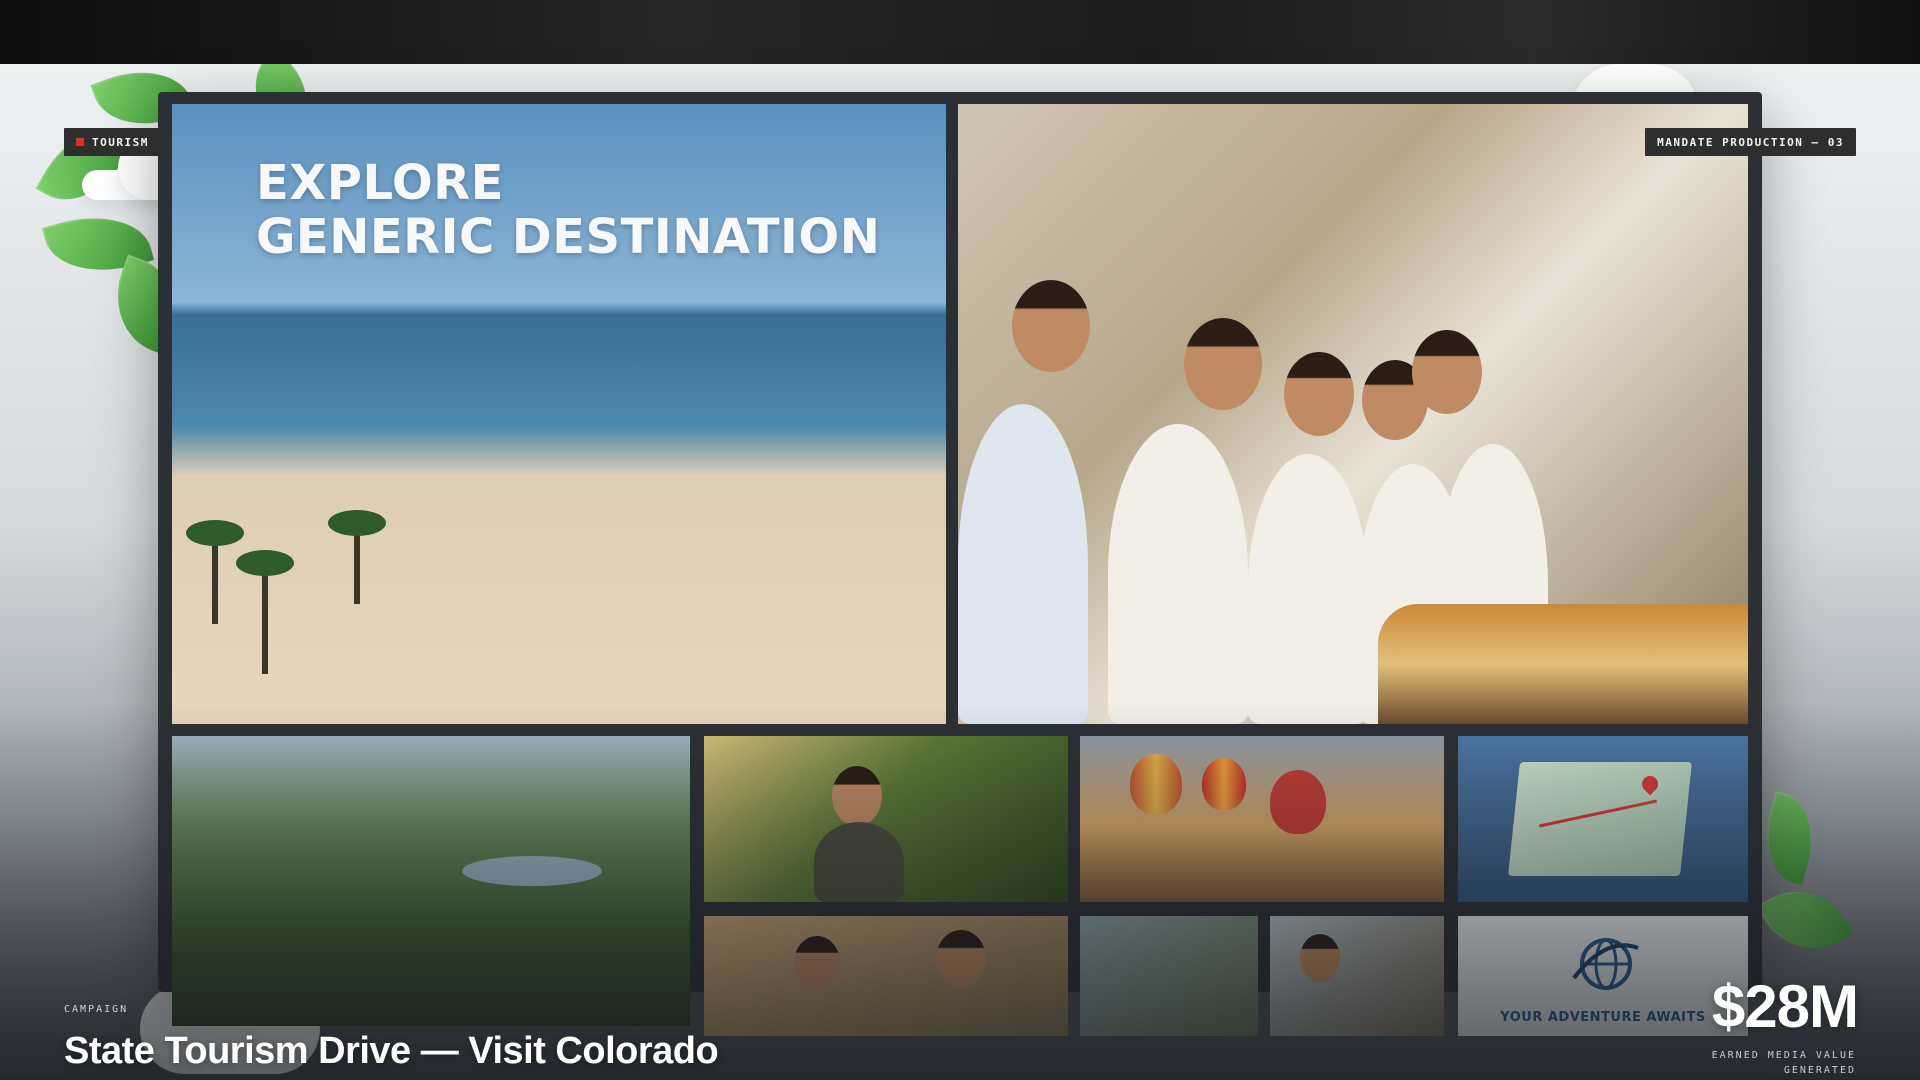 This screenshot has width=1920, height=1080. I want to click on headline-line-2: GENERIC DESTINATION, so click(568, 237).